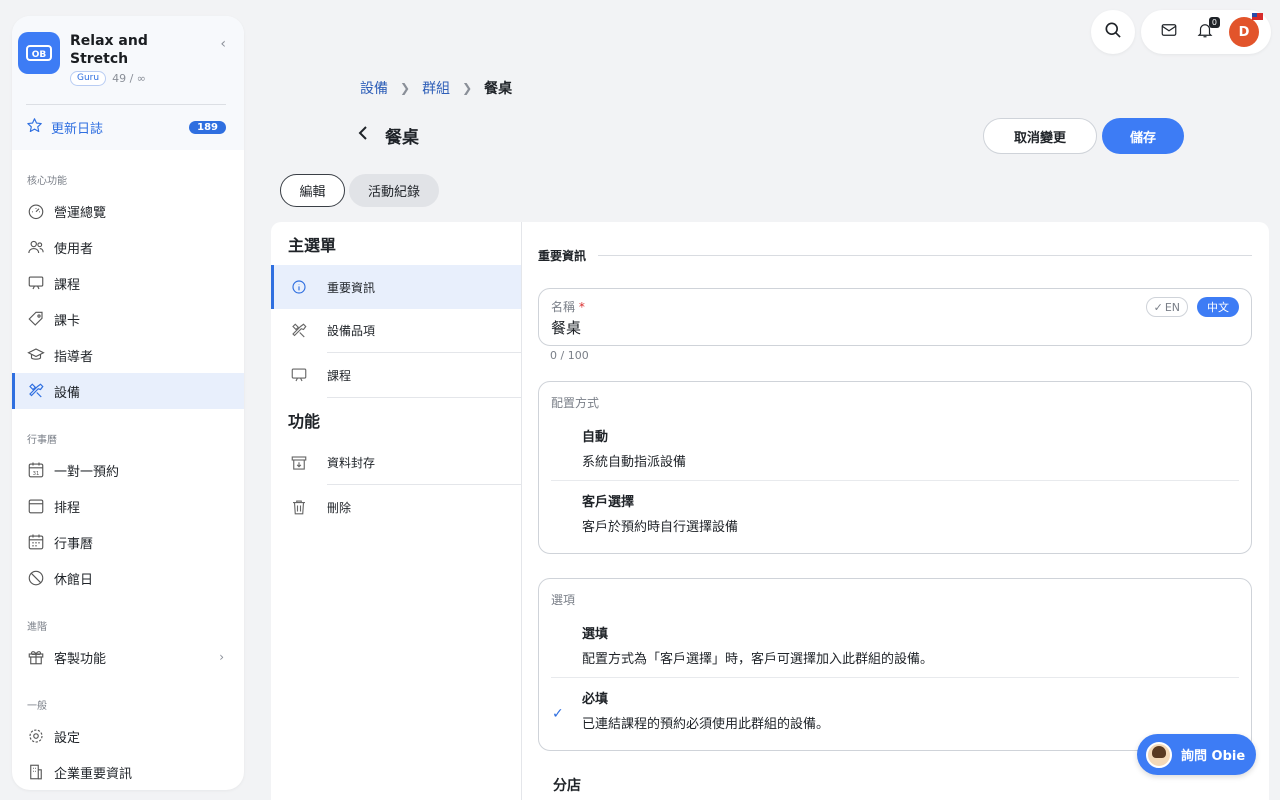 The width and height of the screenshot is (1280, 800). I want to click on name-label: 名稱 *, so click(895, 306).